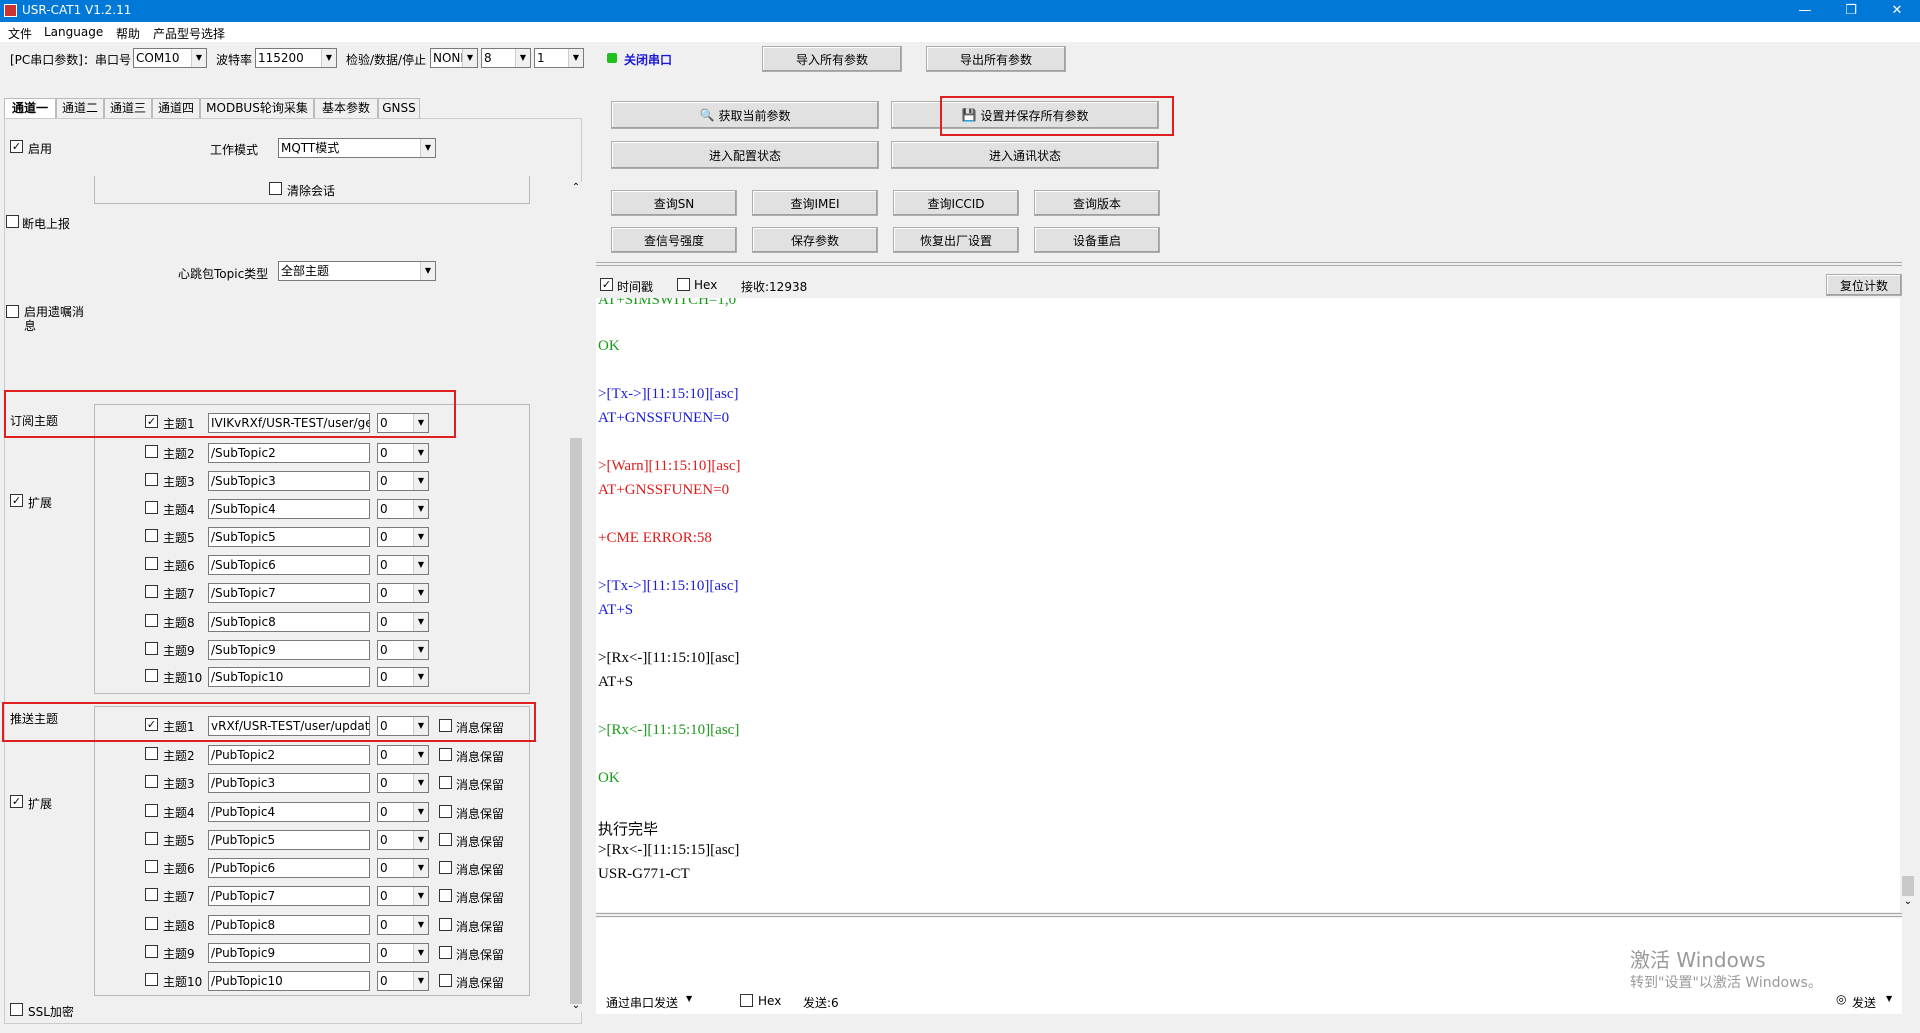  What do you see at coordinates (346, 108) in the screenshot?
I see `tab-basic: 基本参数` at bounding box center [346, 108].